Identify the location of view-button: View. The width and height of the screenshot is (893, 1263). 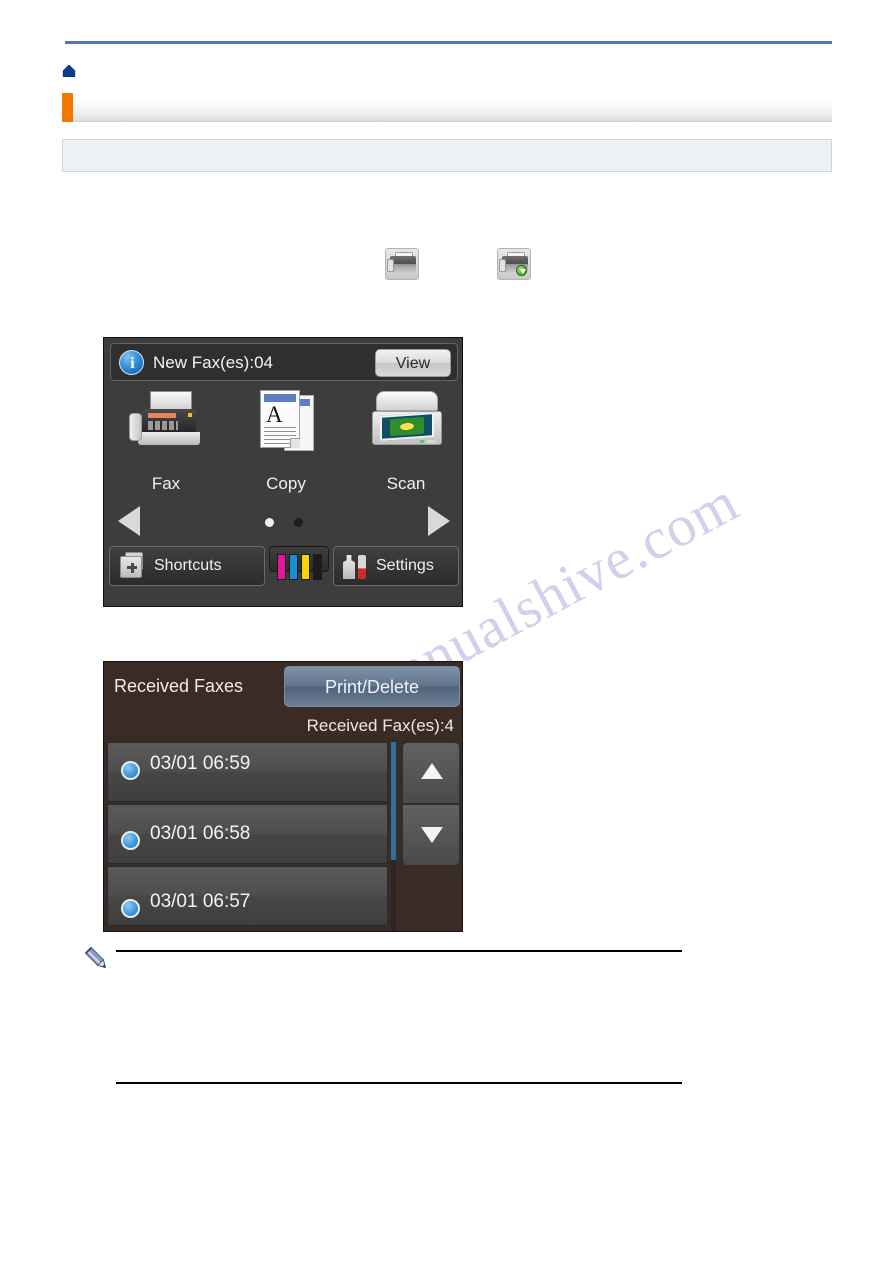
(413, 363).